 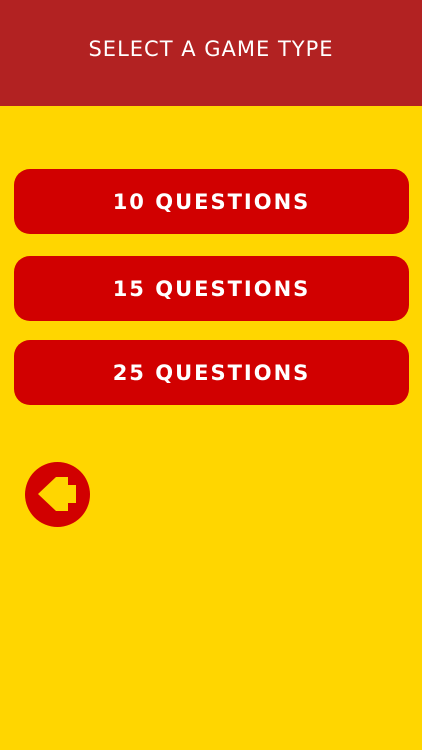 I want to click on page-title: SELECT A GAME TYPE, so click(x=211, y=49).